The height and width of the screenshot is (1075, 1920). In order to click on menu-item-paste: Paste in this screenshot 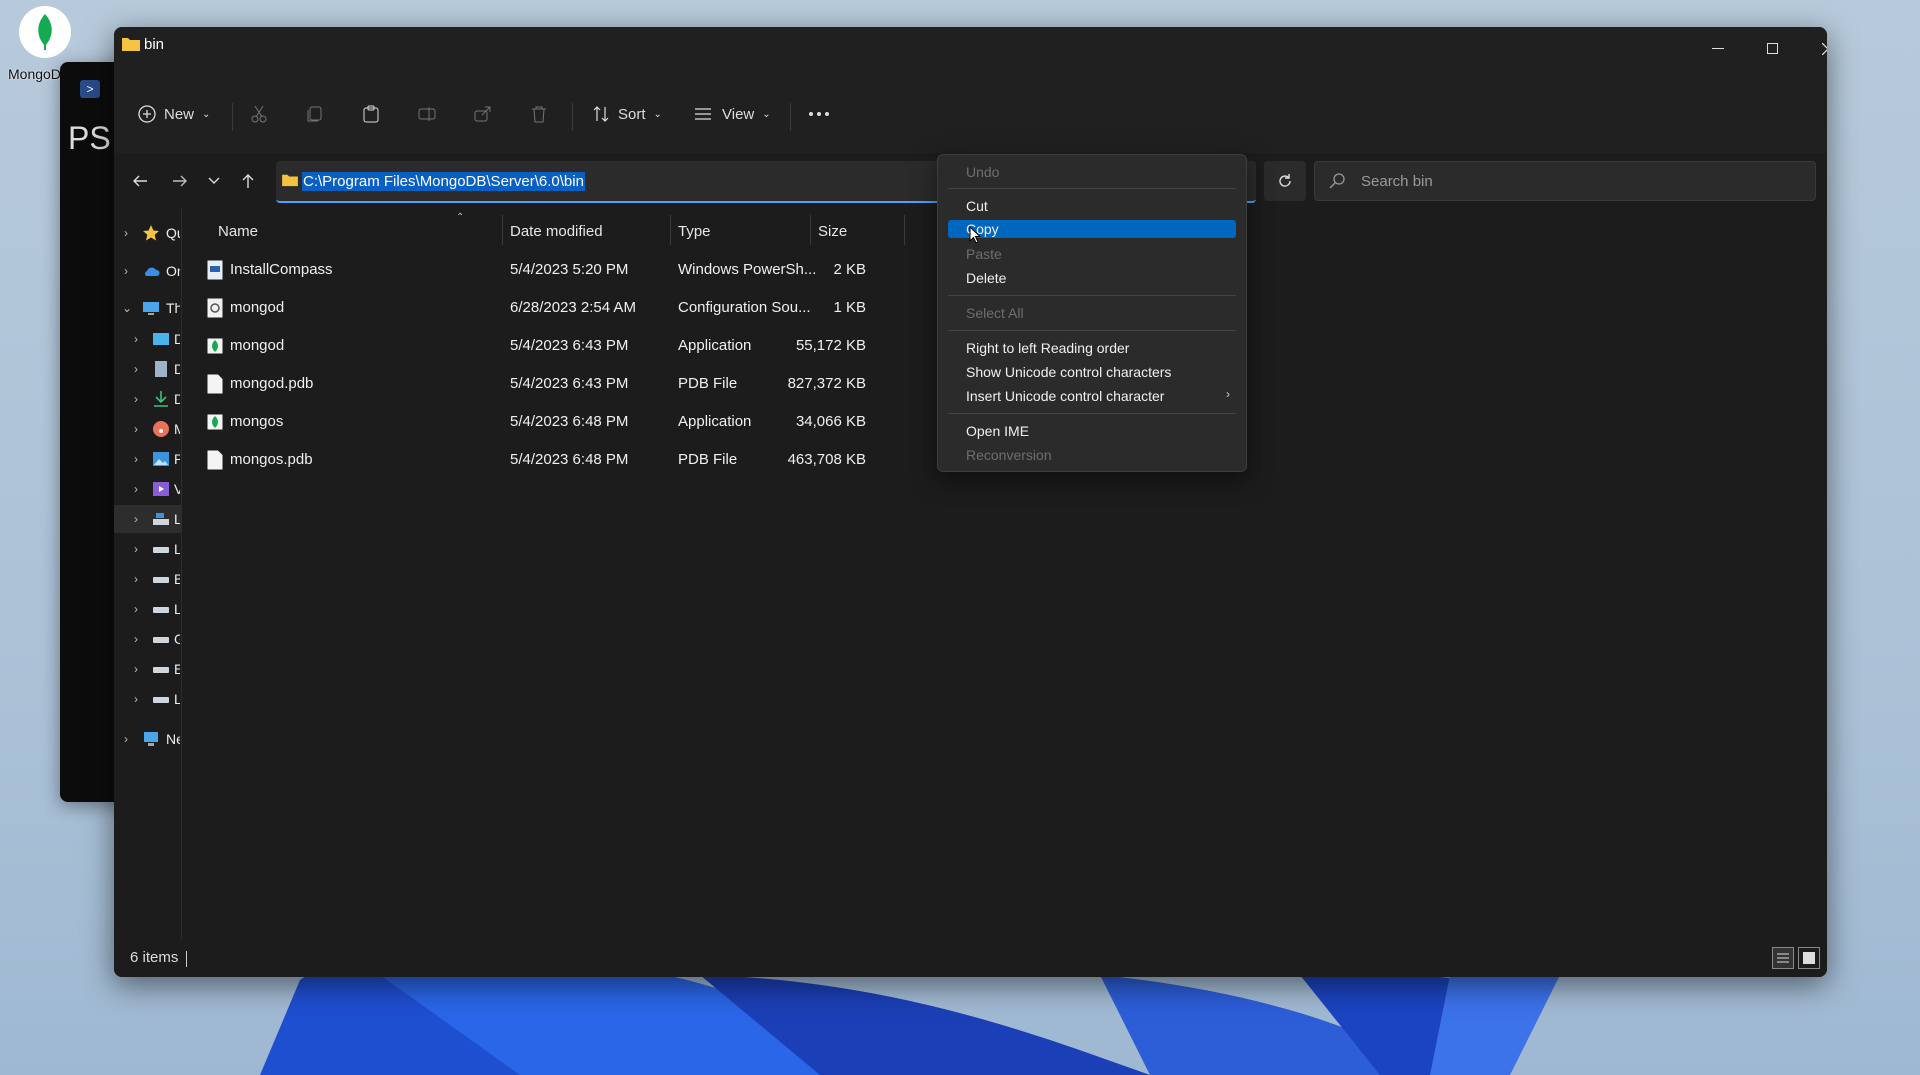, I will do `click(1092, 254)`.